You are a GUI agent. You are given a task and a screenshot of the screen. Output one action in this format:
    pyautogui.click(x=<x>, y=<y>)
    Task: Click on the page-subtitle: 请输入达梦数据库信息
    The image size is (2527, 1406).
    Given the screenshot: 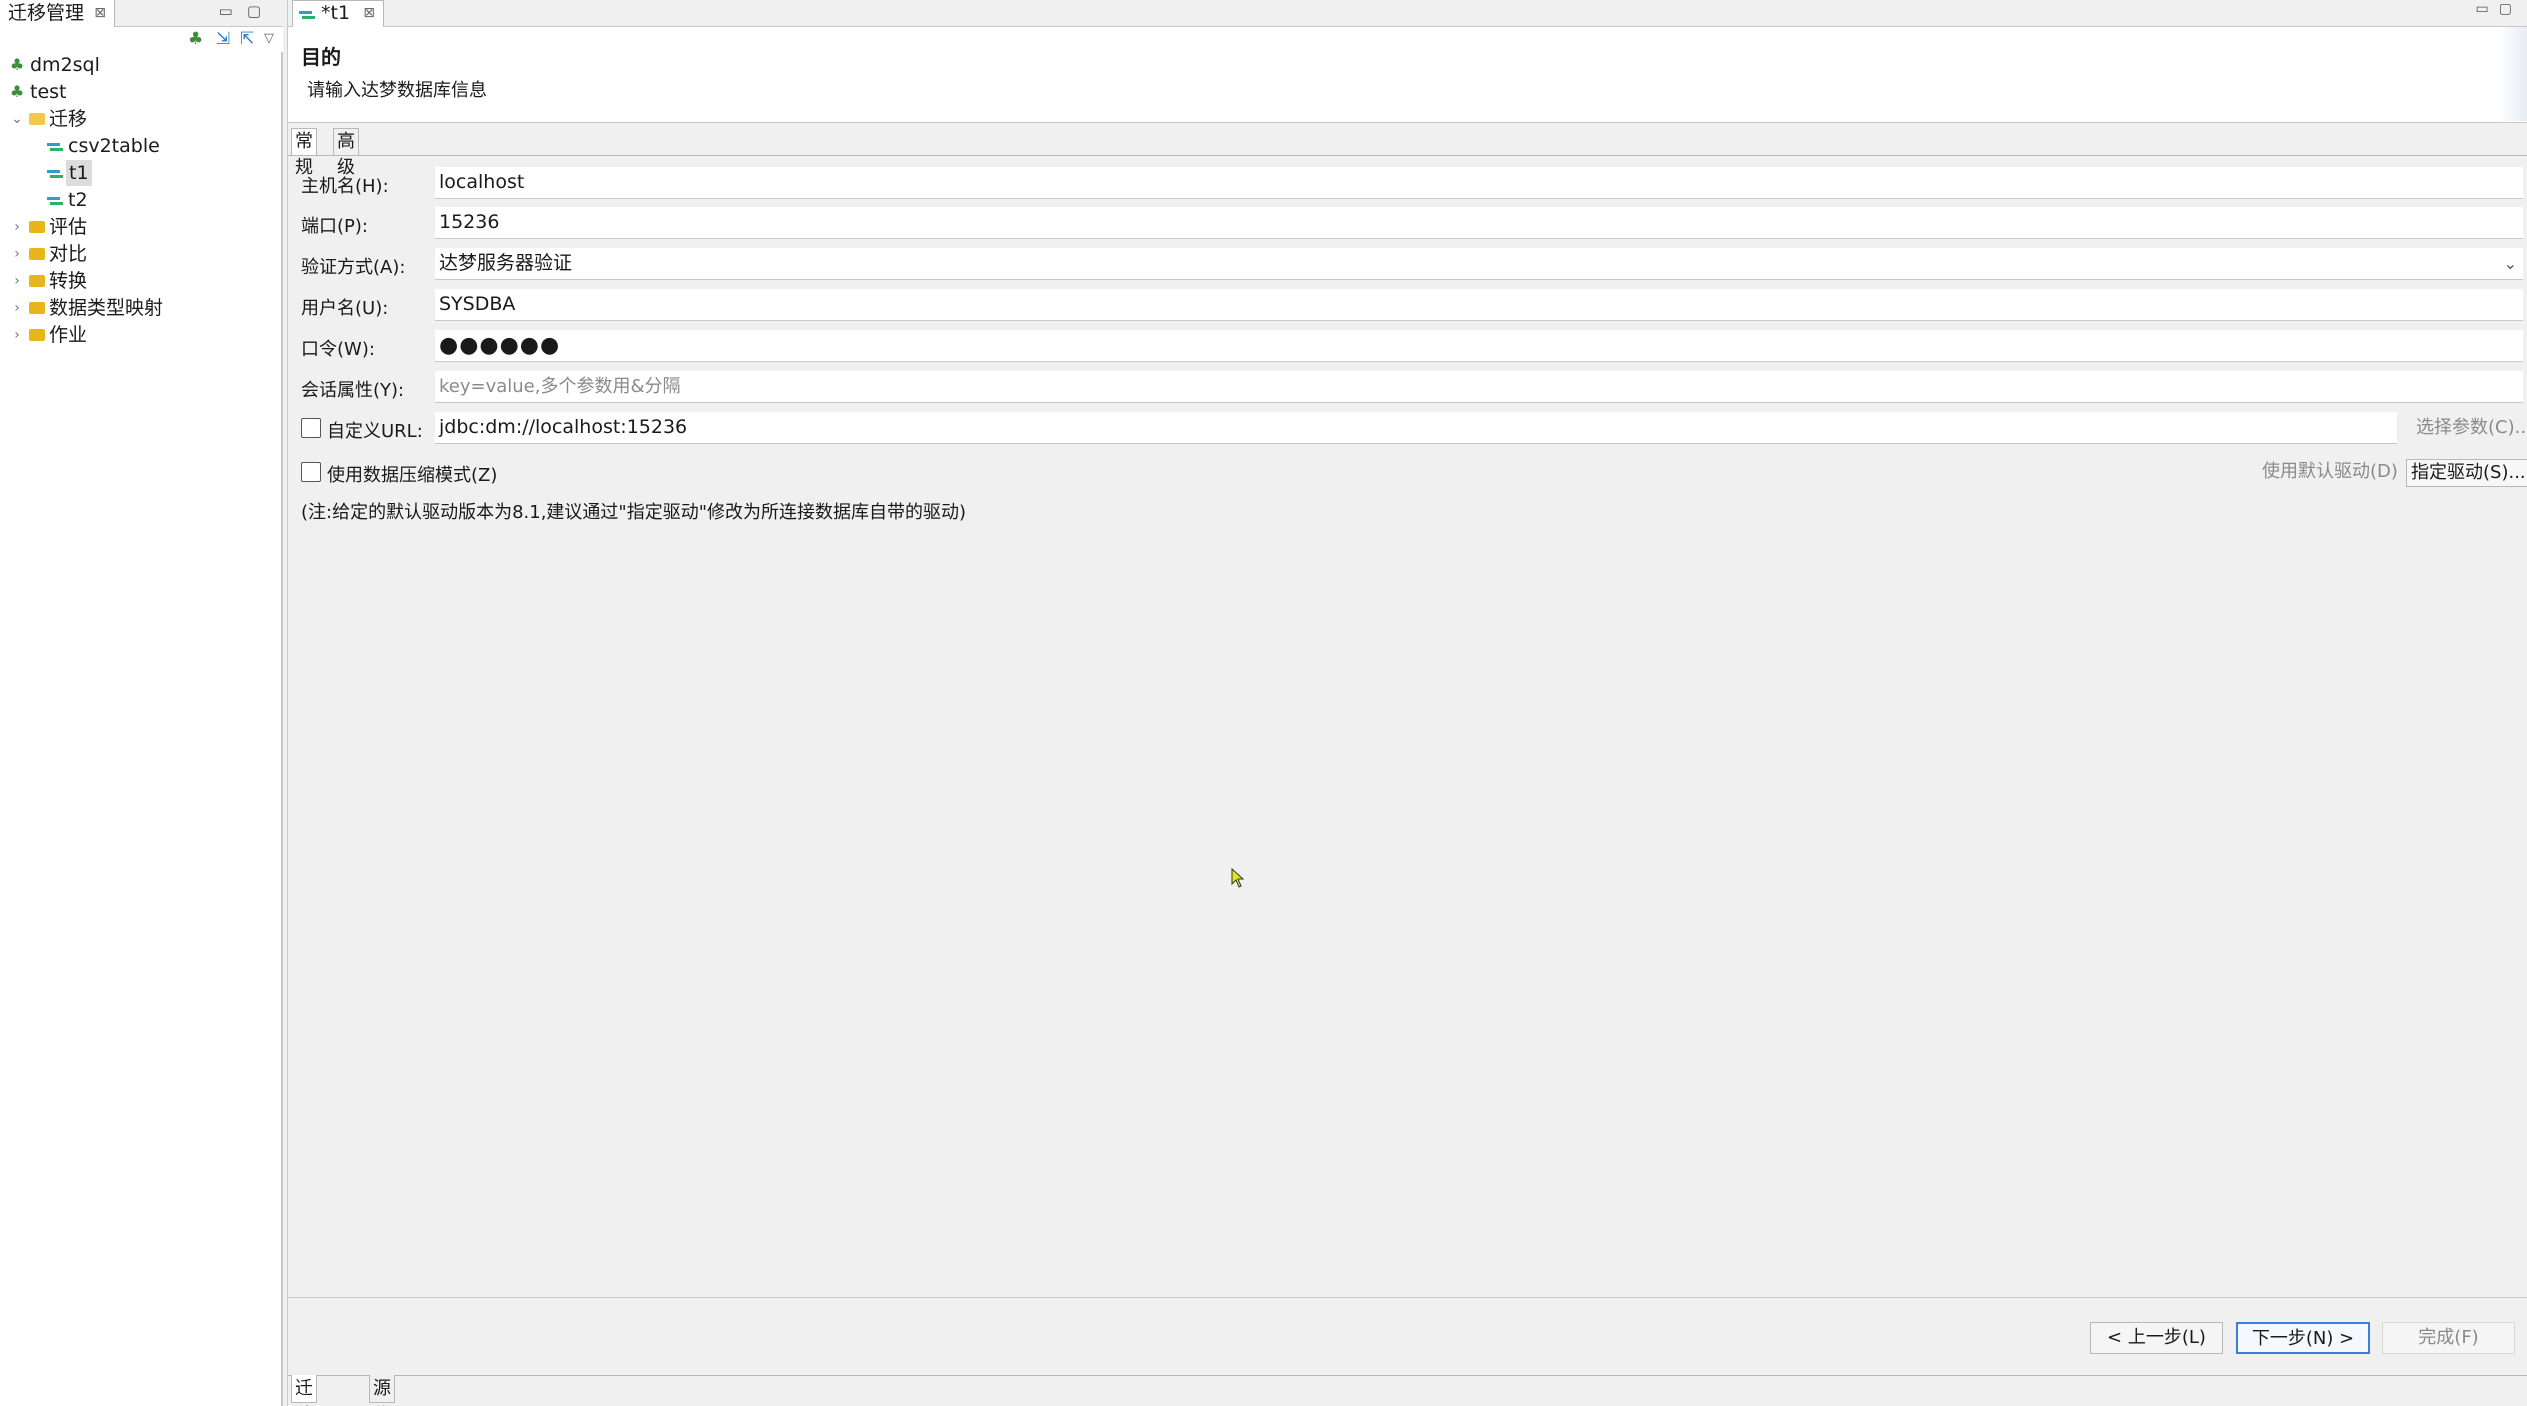 What is the action you would take?
    pyautogui.click(x=397, y=90)
    